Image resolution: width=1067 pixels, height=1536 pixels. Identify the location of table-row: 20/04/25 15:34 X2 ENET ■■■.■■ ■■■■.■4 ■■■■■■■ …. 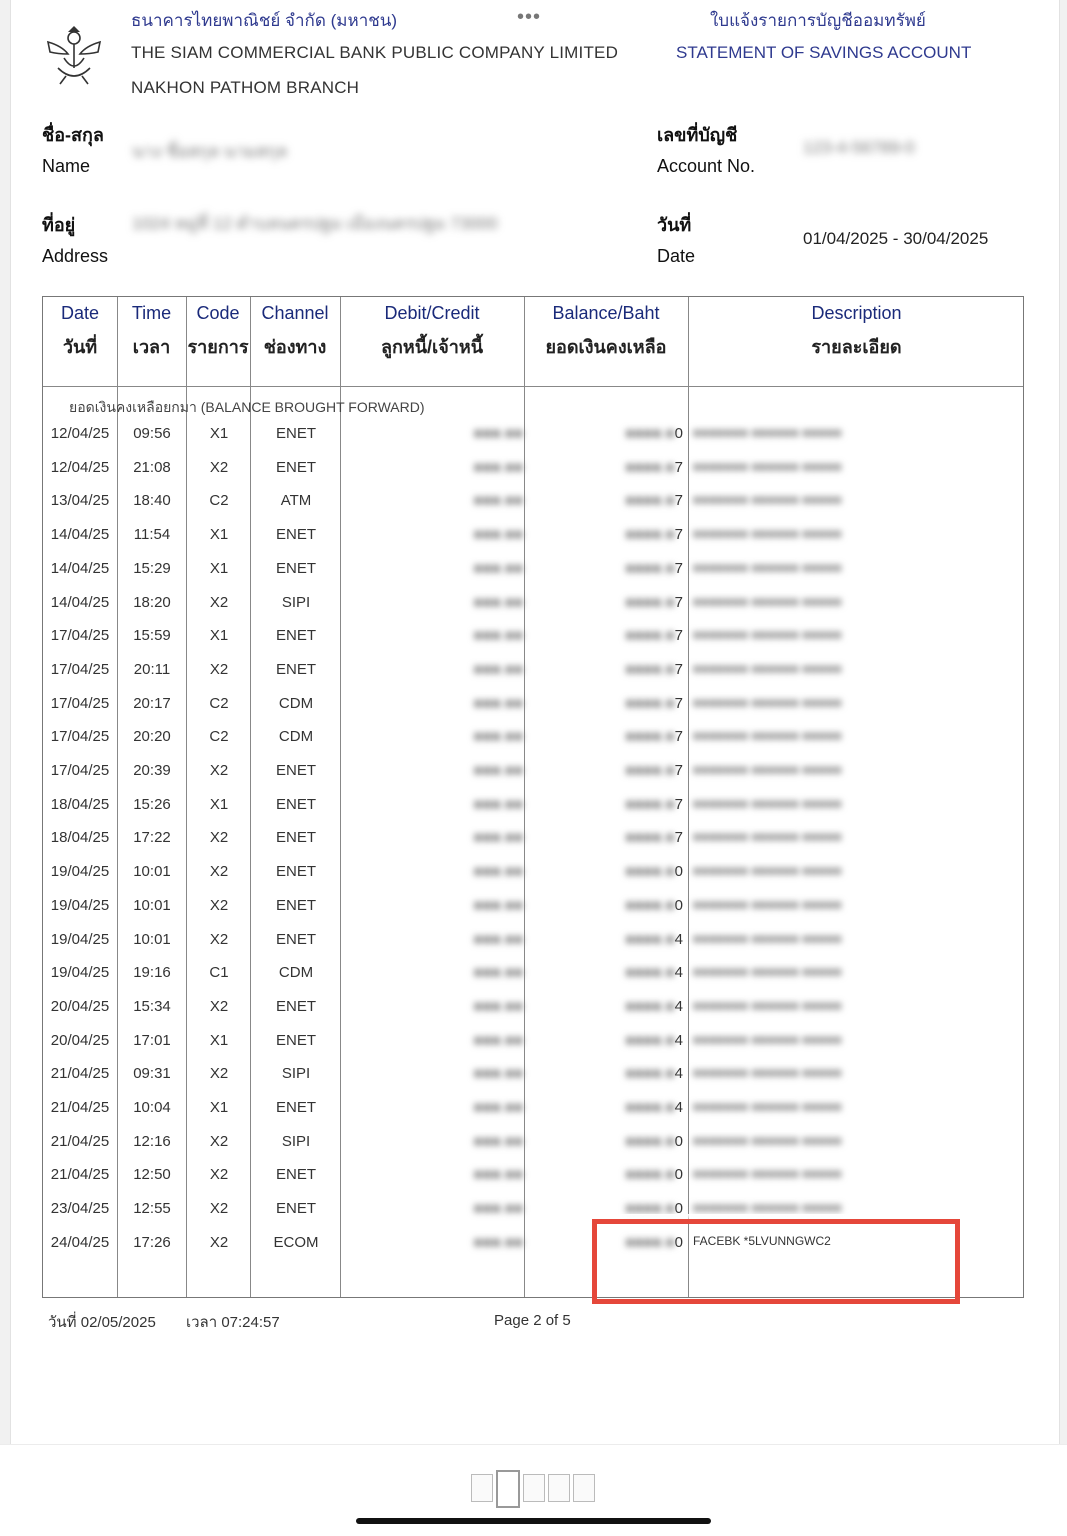
(534, 1014).